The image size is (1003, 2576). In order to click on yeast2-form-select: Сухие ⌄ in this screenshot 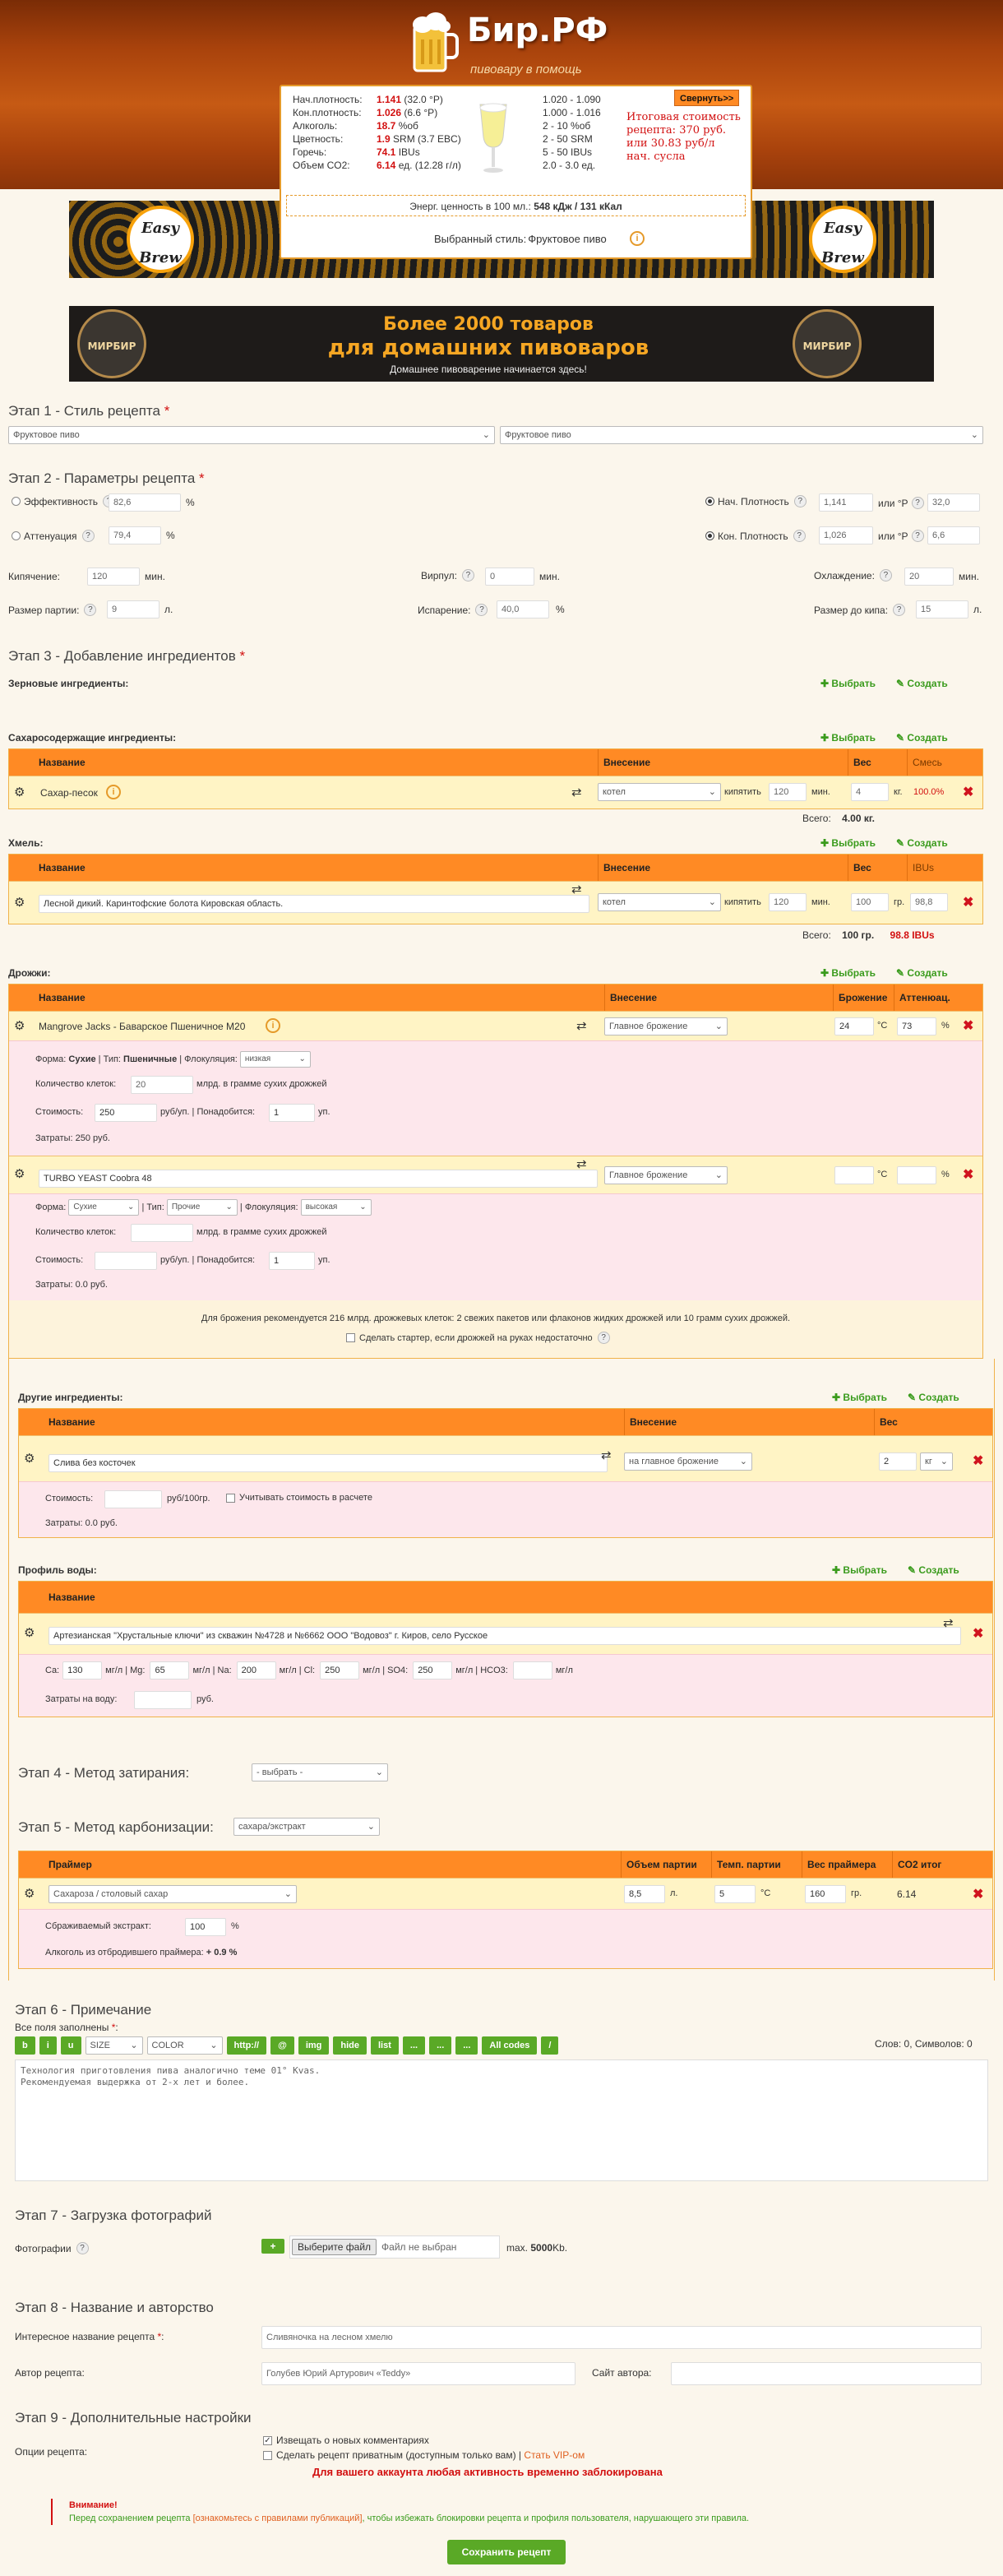, I will do `click(104, 1208)`.